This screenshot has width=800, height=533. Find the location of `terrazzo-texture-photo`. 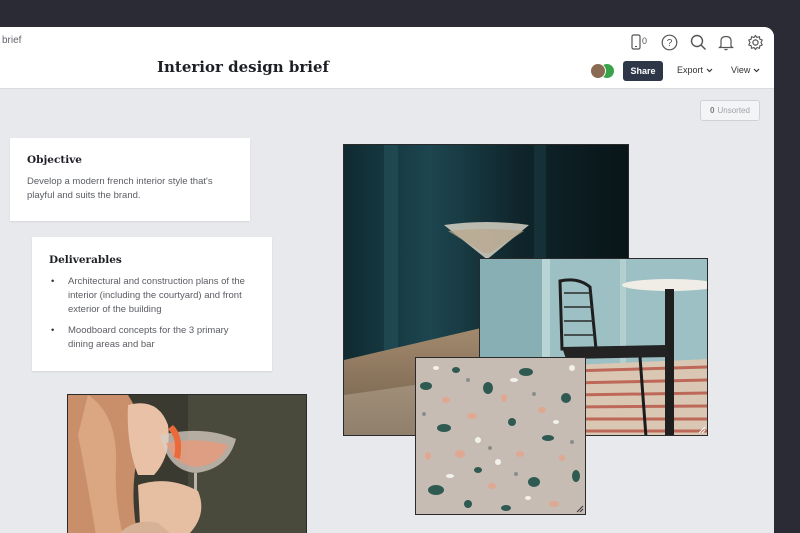

terrazzo-texture-photo is located at coordinates (500, 436).